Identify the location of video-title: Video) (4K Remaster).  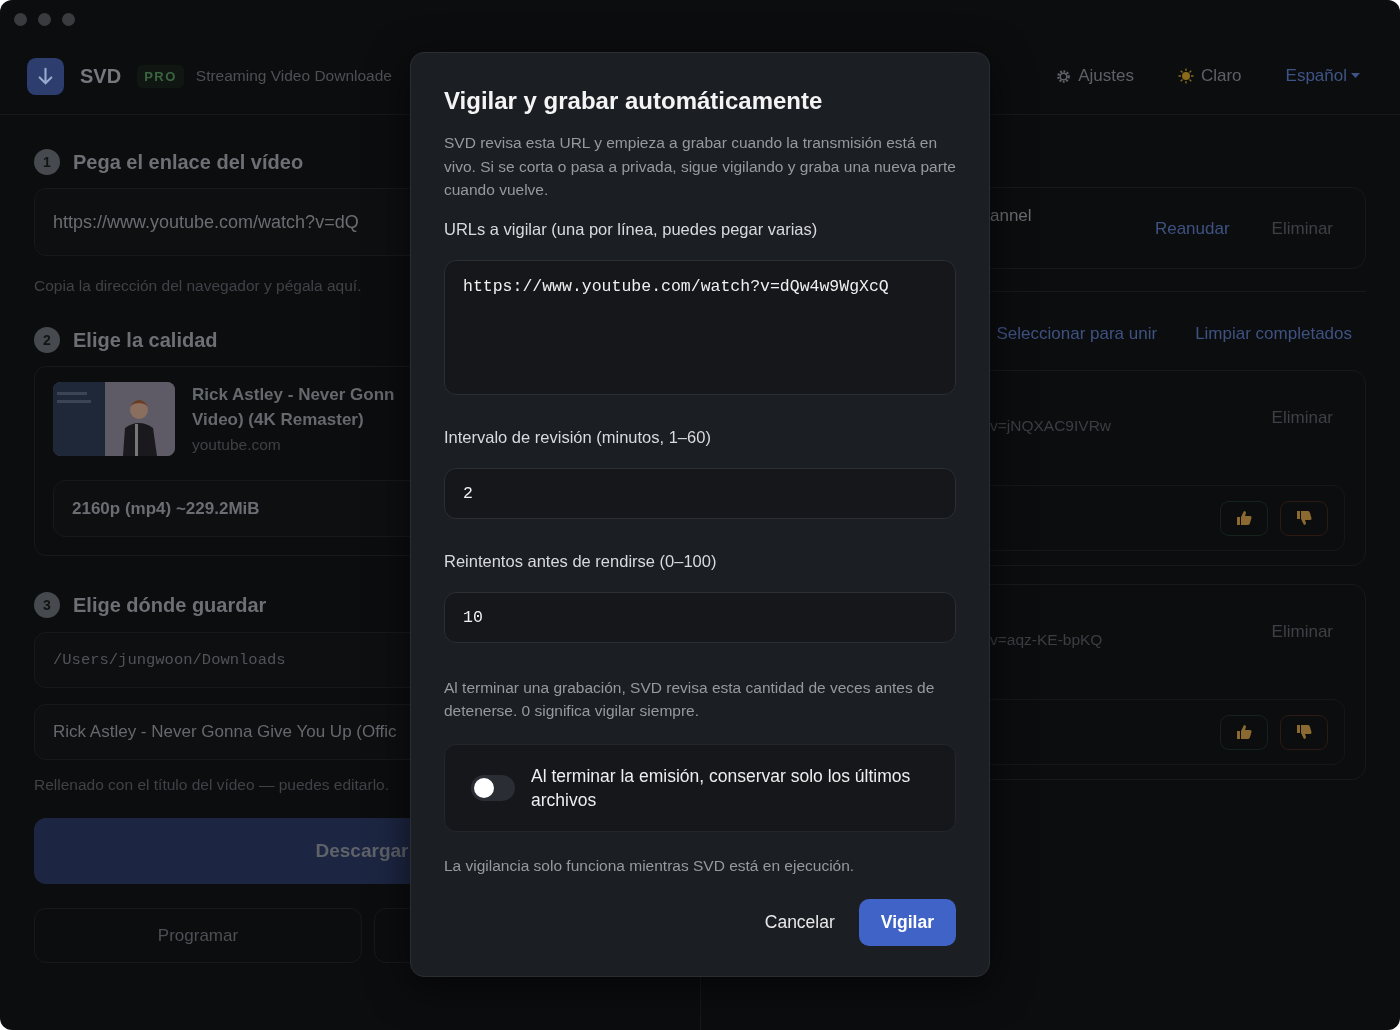
(278, 420).